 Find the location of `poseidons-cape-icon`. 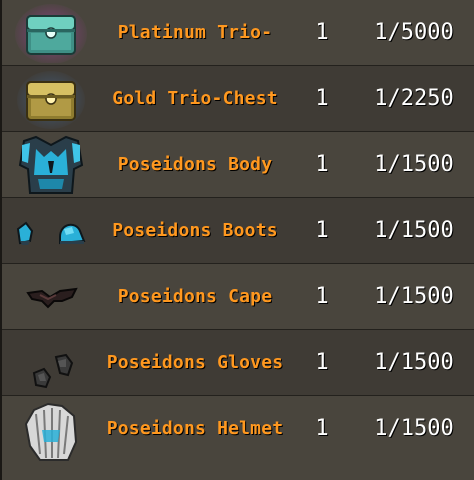

poseidons-cape-icon is located at coordinates (51, 297).